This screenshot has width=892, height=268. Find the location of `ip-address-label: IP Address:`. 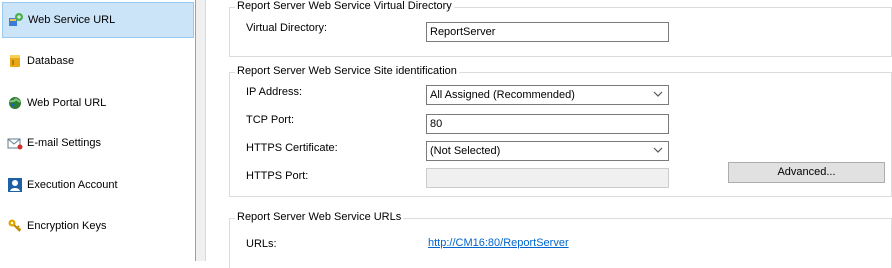

ip-address-label: IP Address: is located at coordinates (274, 92).